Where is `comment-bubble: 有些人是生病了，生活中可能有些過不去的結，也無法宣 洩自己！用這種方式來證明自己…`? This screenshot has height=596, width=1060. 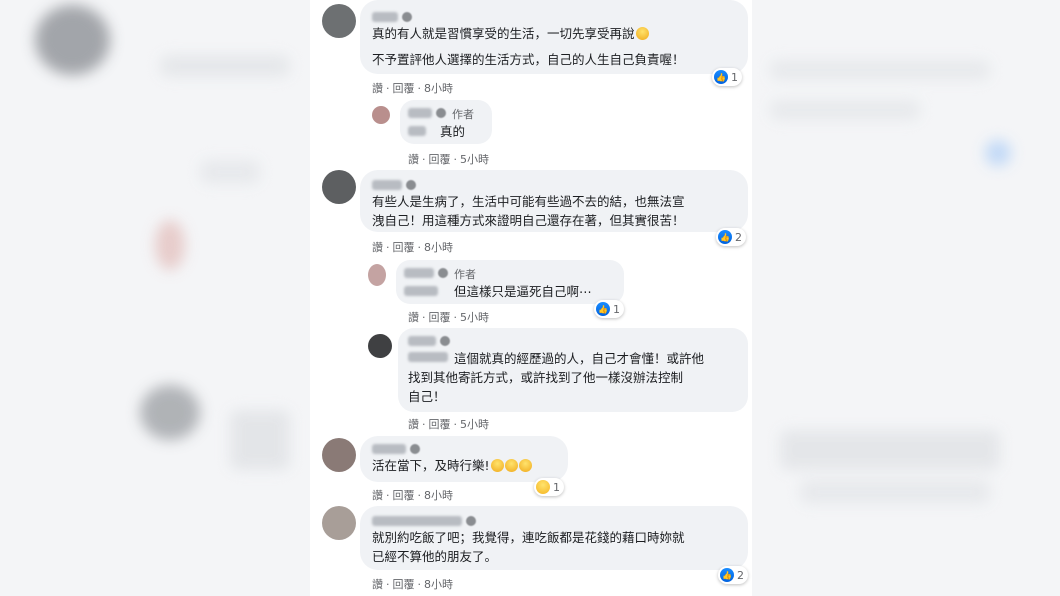 comment-bubble: 有些人是生病了，生活中可能有些過不去的結，也無法宣 洩自己！用這種方式來證明自己… is located at coordinates (554, 201).